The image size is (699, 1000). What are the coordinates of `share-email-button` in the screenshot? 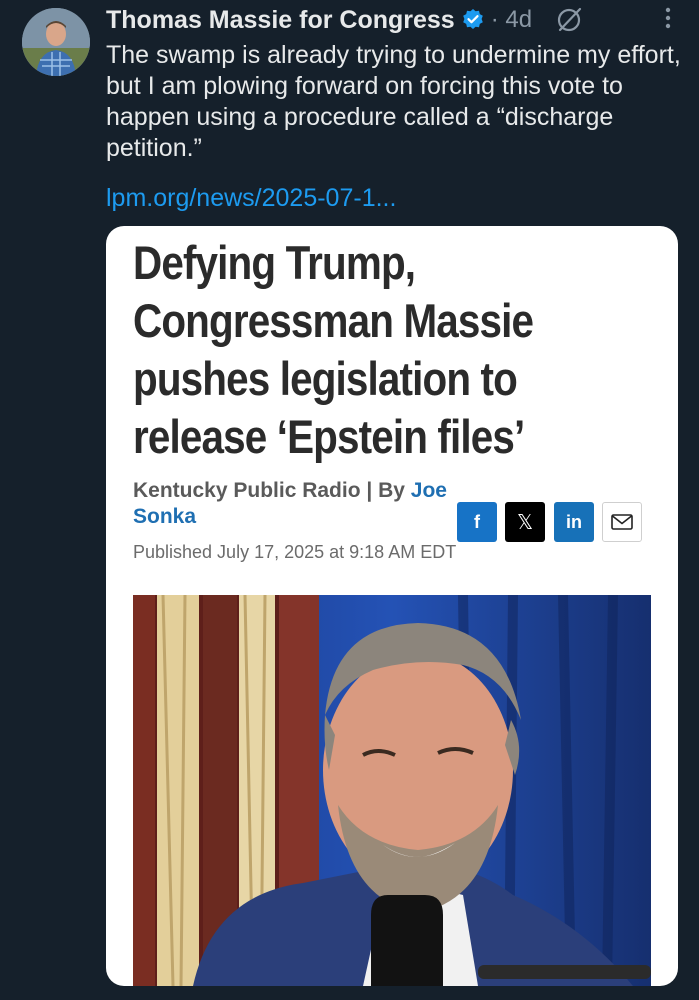 It's located at (622, 522).